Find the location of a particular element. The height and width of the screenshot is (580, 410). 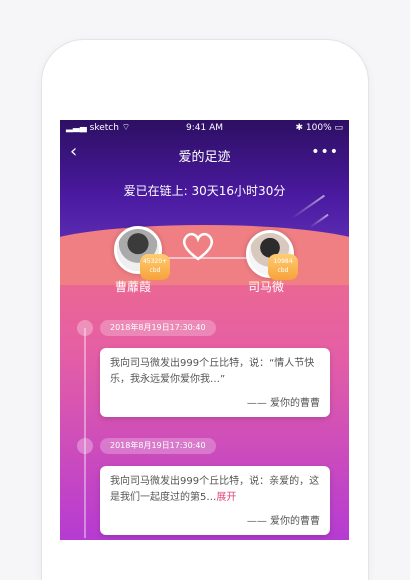

expand-link: 展开 is located at coordinates (226, 497).